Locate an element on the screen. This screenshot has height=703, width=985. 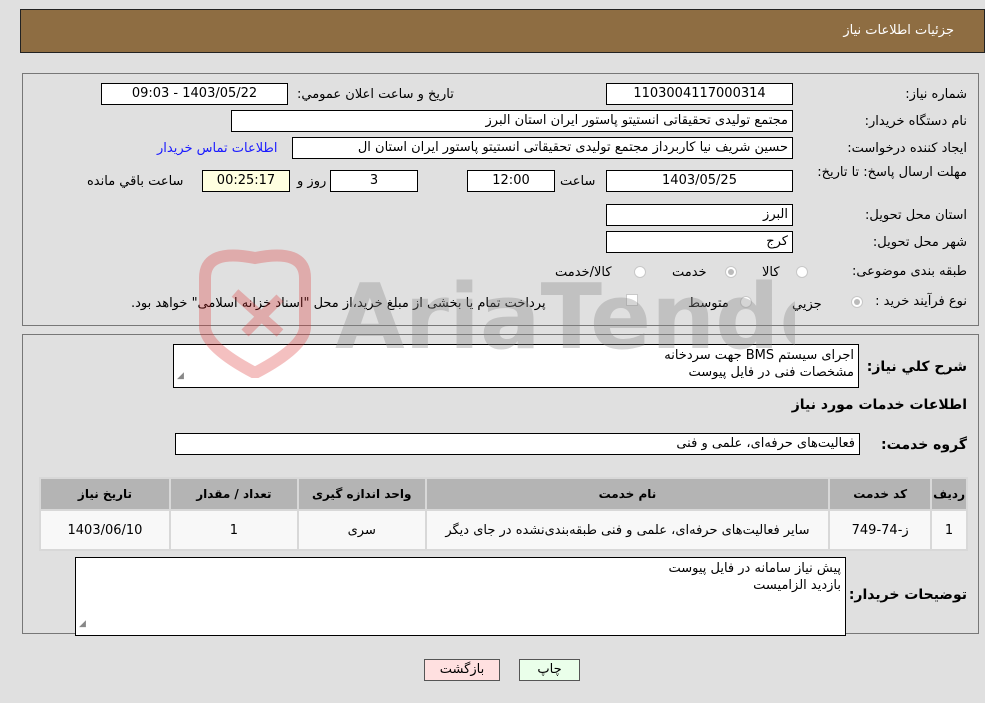
announce-label: تاریخ و ساعت اعلان عمومي: is located at coordinates (375, 94).